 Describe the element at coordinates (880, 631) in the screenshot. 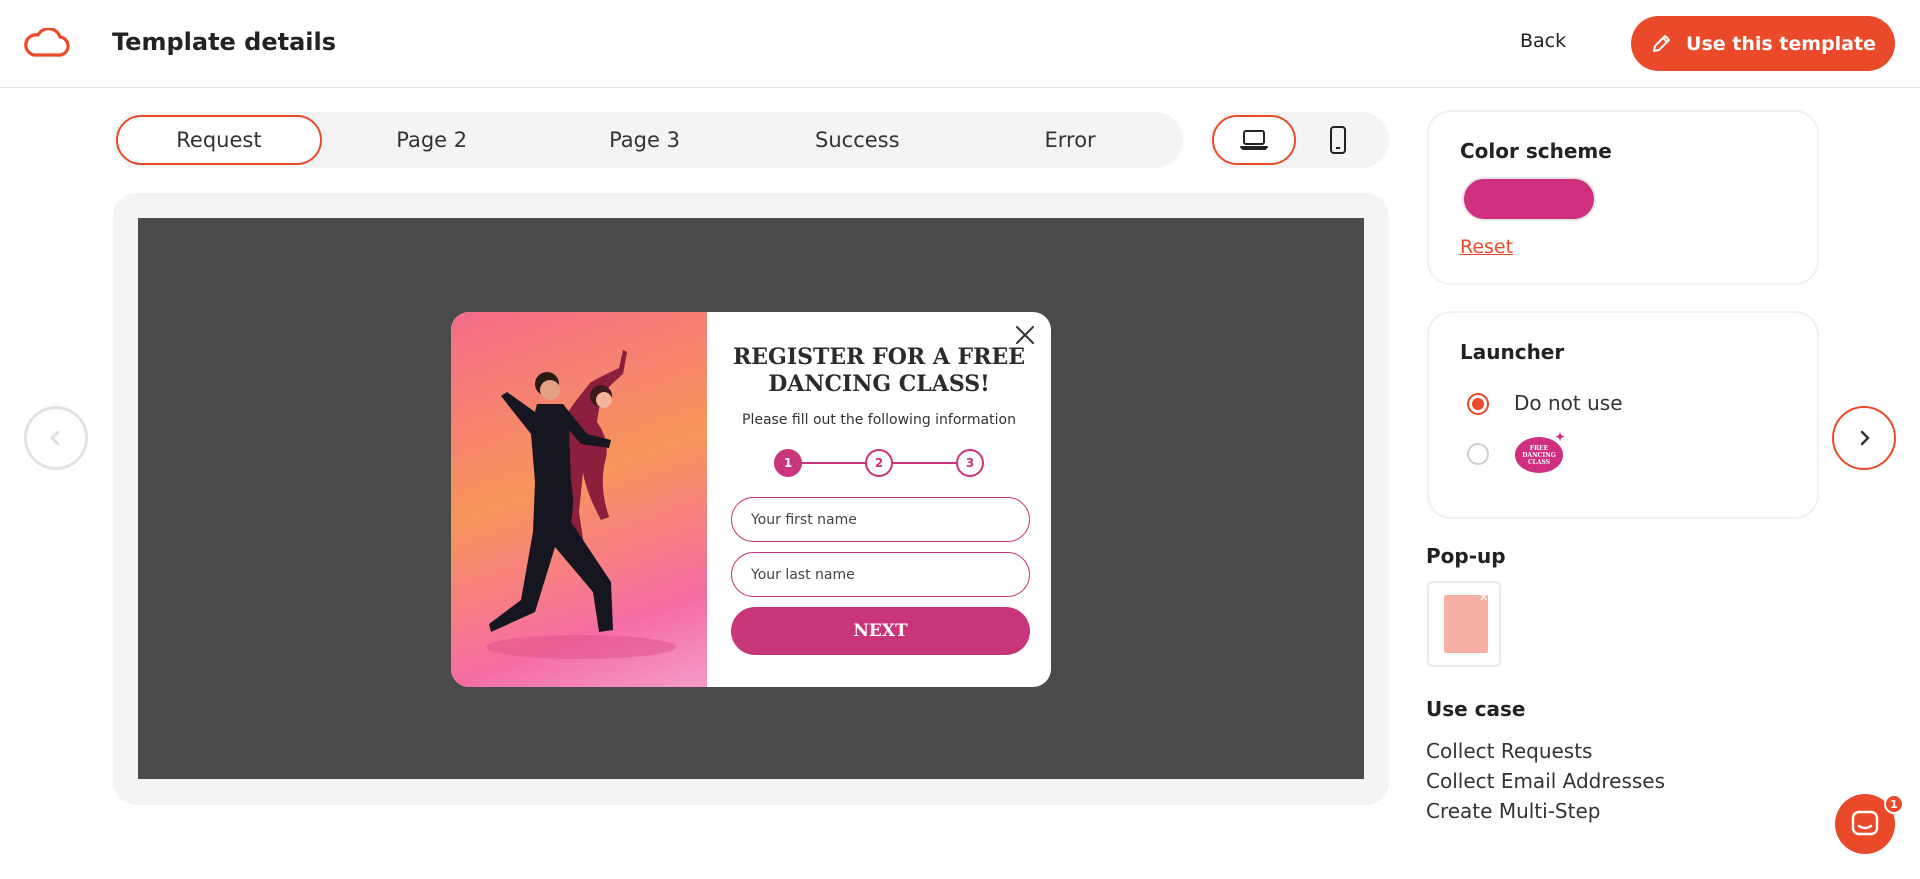

I see `next-button: NEXT` at that location.